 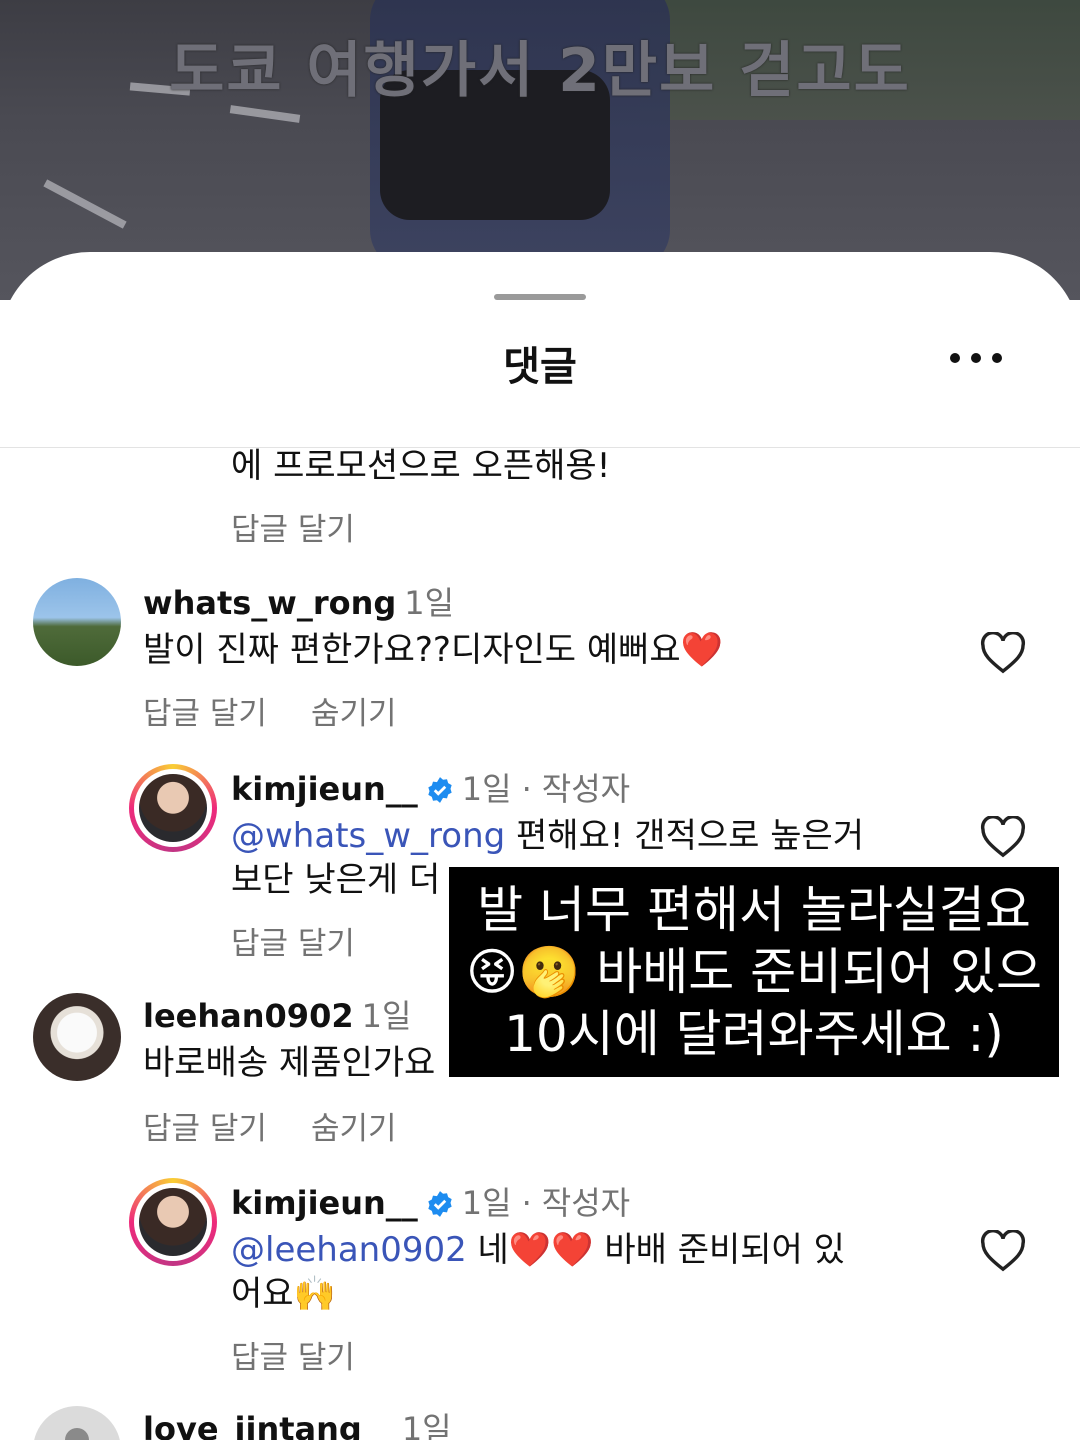 I want to click on comment-text: 어요🙌, so click(x=283, y=1294).